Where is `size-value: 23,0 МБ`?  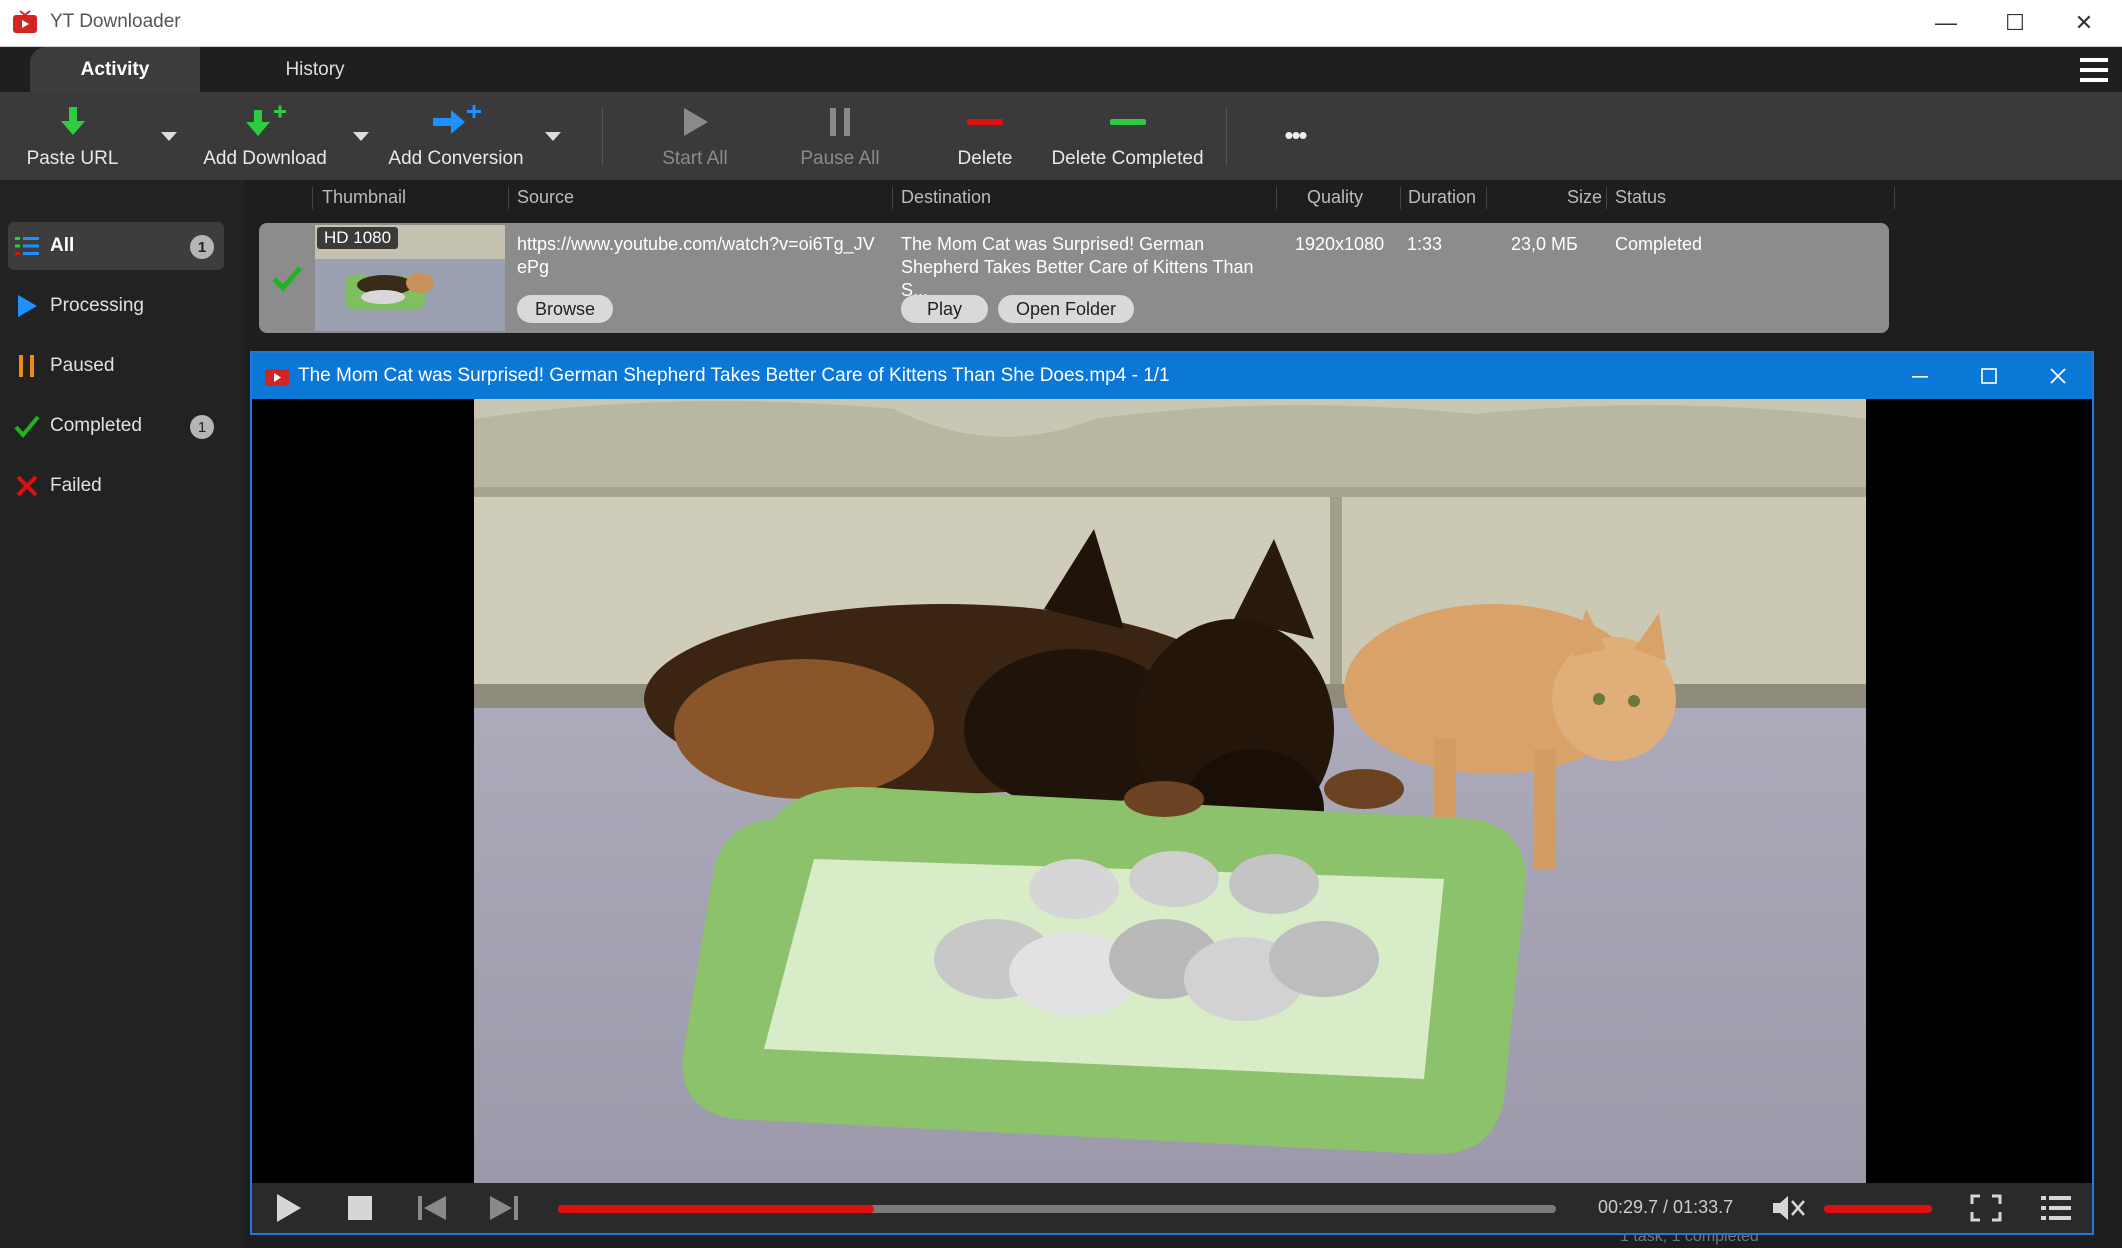
size-value: 23,0 МБ is located at coordinates (1544, 244).